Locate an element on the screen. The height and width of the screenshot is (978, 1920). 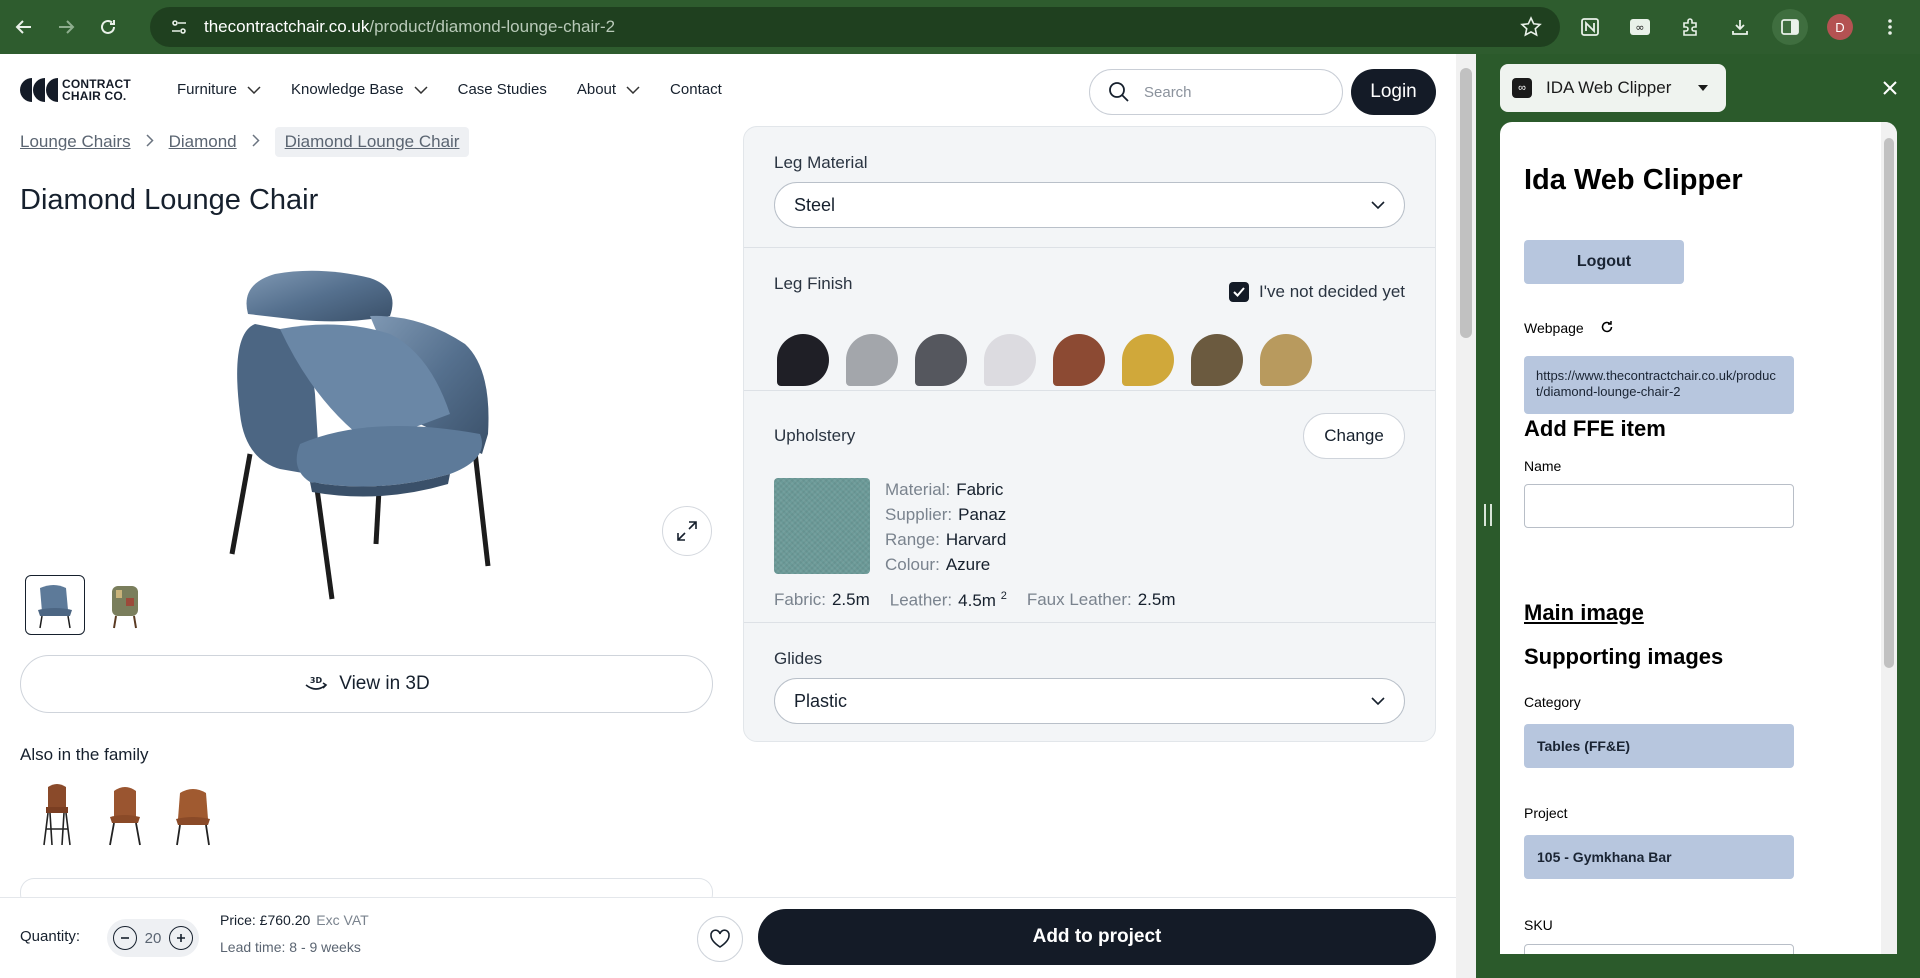
forward-icon is located at coordinates (66, 27).